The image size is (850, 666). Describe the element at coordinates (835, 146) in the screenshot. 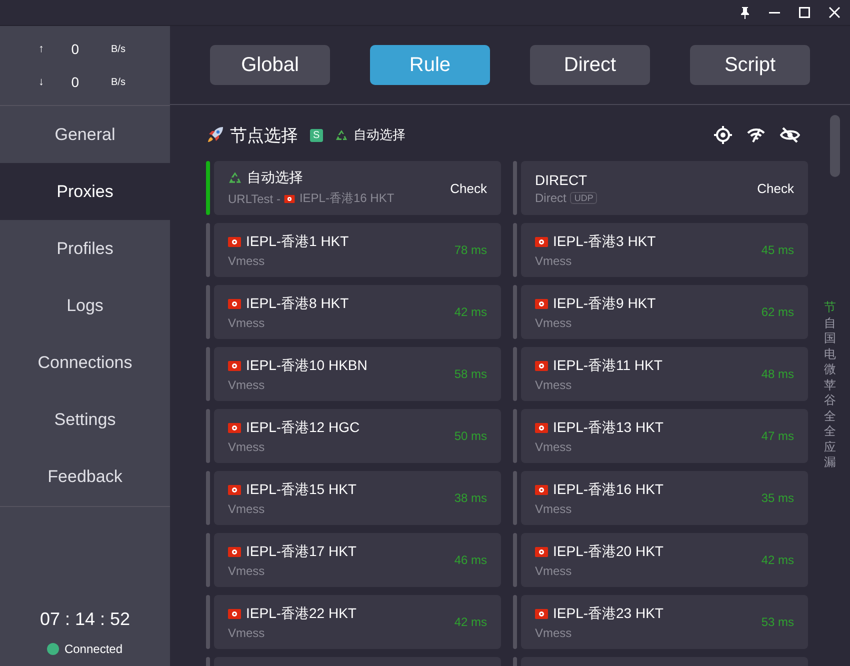

I see `scrollbar-thumb` at that location.